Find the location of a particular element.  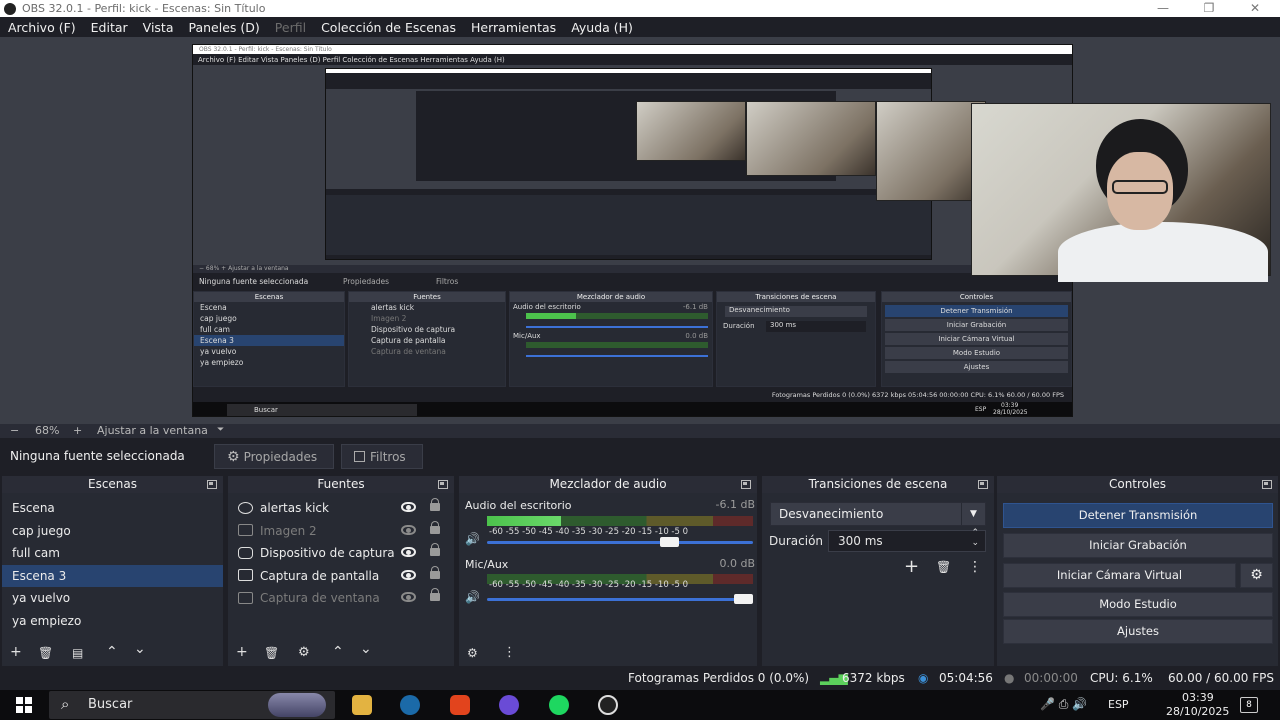

chevron-down-icon: ⏷ is located at coordinates (220, 430).